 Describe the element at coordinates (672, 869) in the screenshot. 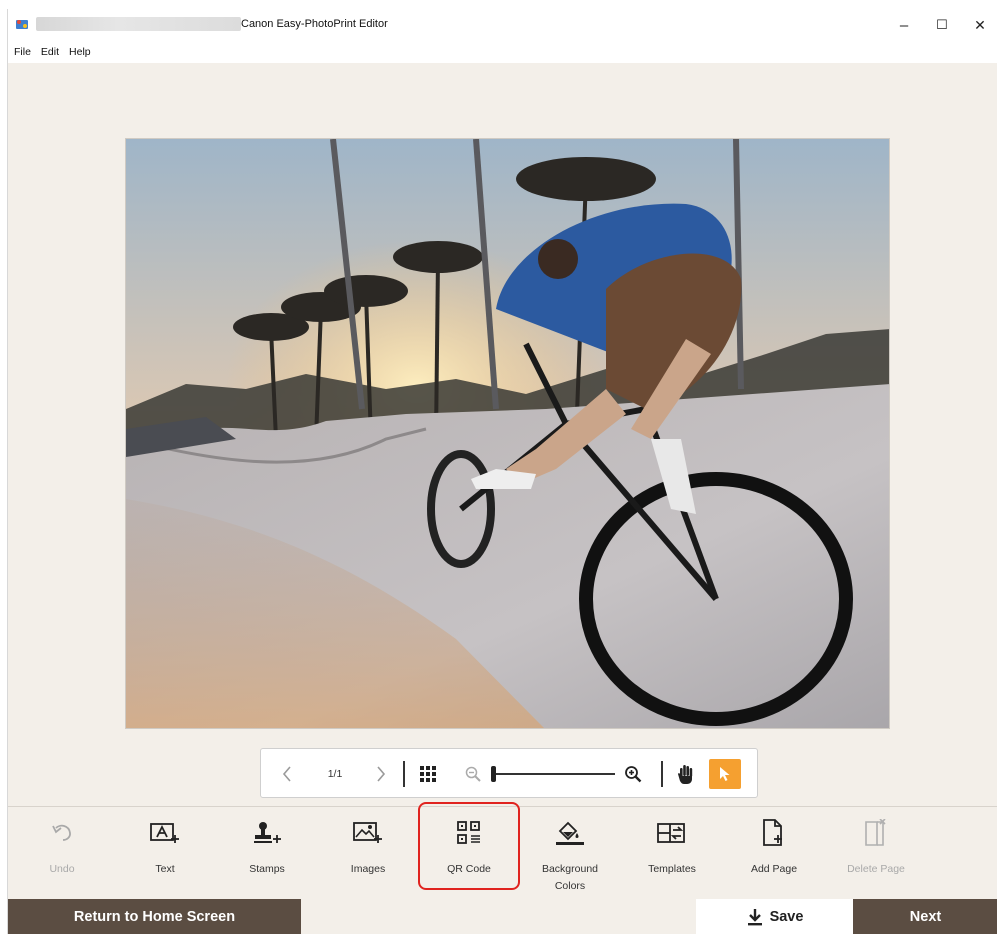

I see `templates-label: Templates` at that location.